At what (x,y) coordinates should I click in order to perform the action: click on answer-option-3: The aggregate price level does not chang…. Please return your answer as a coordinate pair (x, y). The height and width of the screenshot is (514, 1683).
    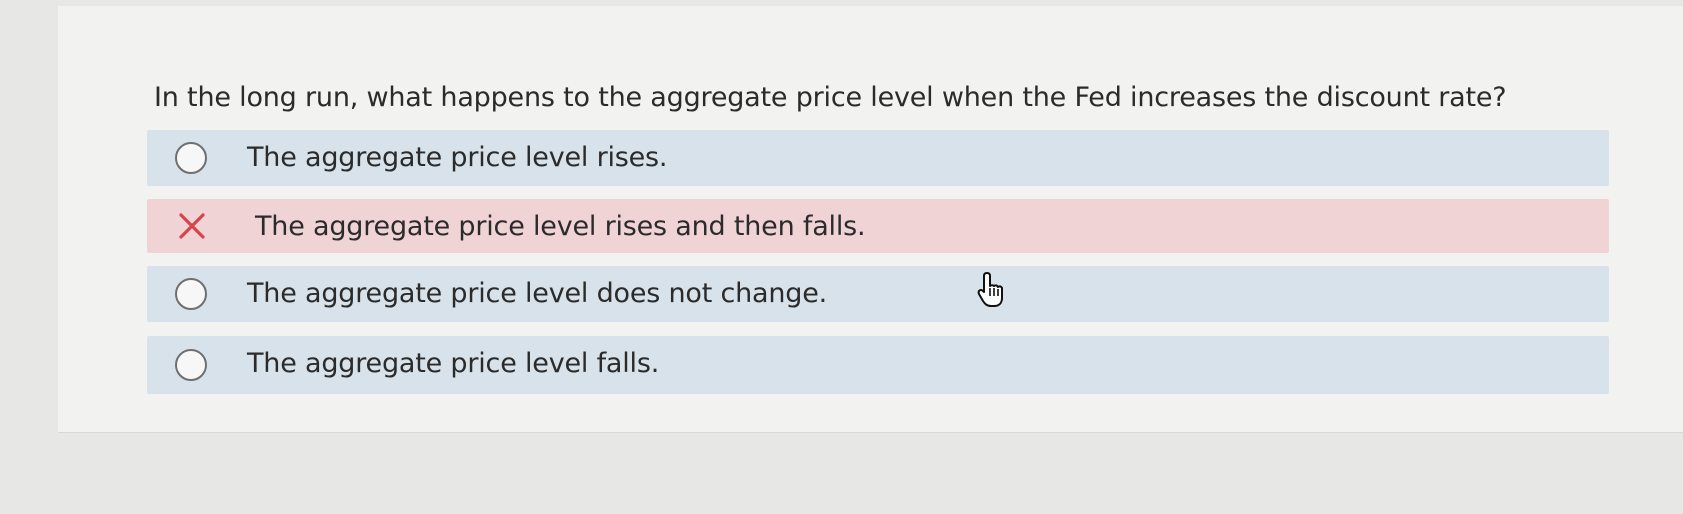
    Looking at the image, I should click on (878, 294).